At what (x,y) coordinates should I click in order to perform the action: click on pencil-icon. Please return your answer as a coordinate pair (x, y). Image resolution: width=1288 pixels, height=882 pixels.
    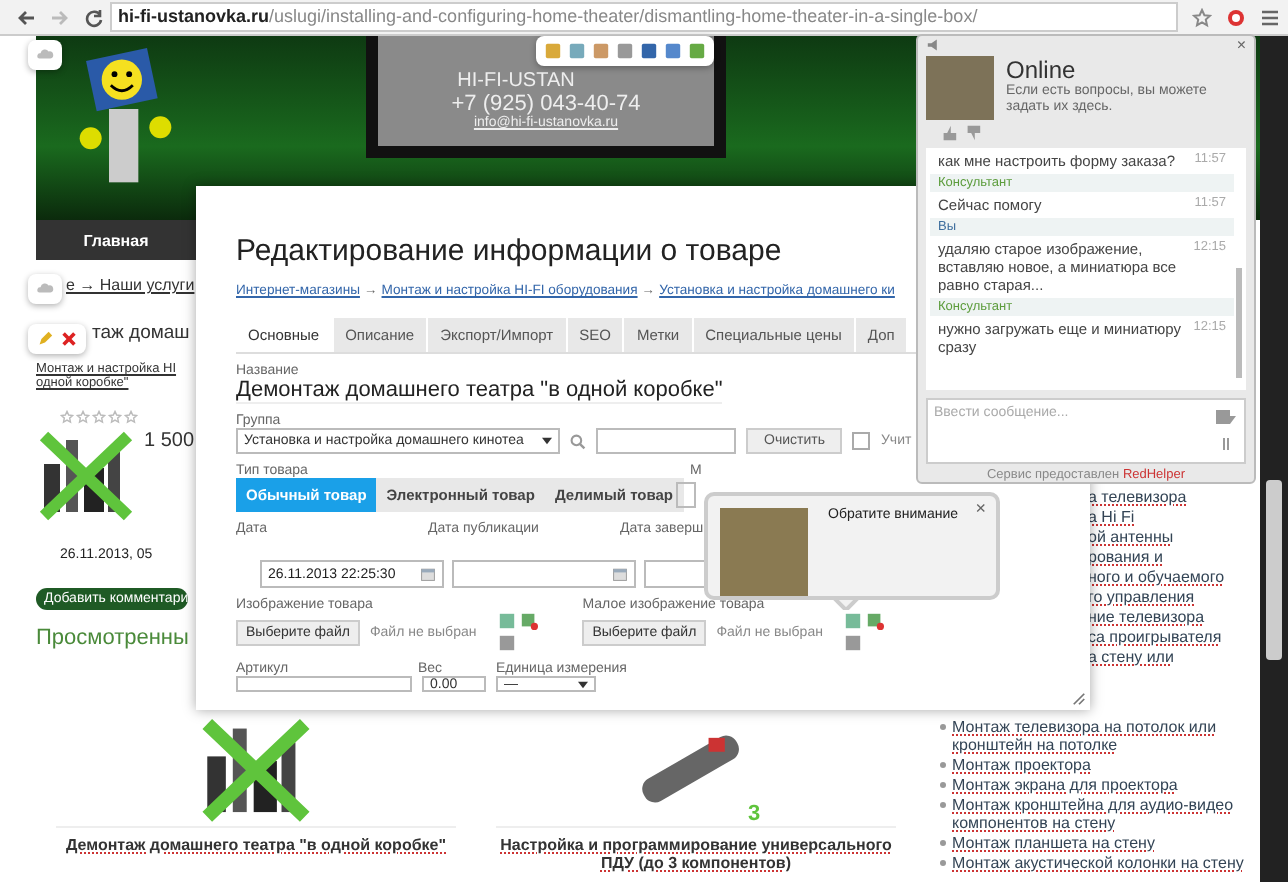
    Looking at the image, I should click on (45, 339).